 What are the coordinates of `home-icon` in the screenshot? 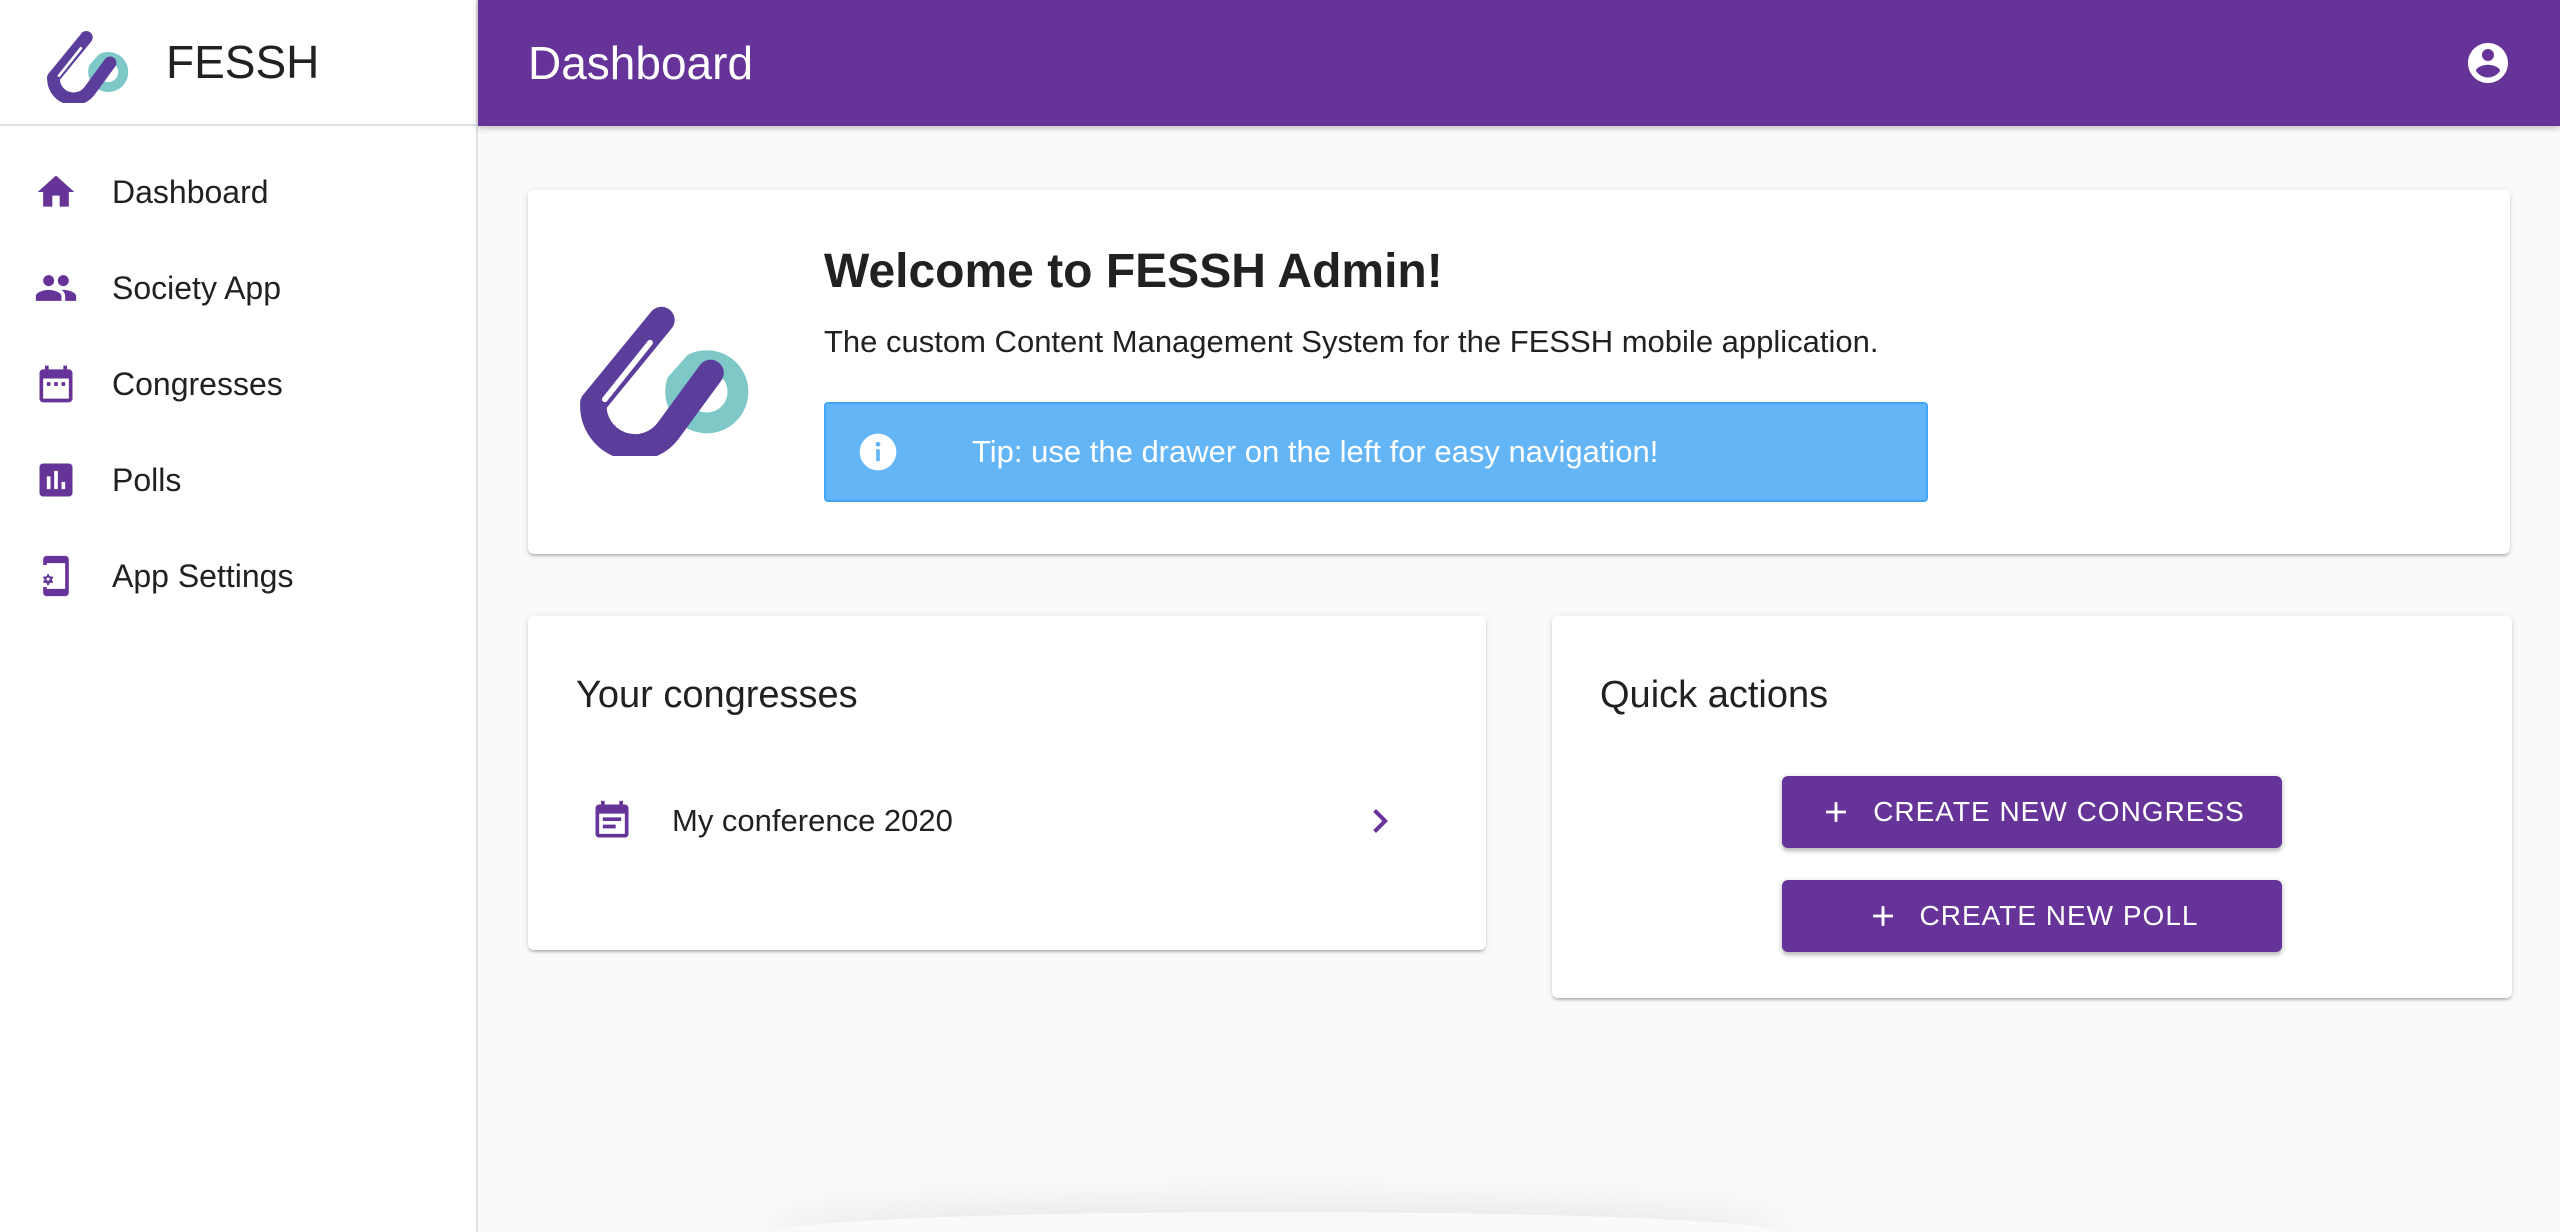 It's located at (56, 192).